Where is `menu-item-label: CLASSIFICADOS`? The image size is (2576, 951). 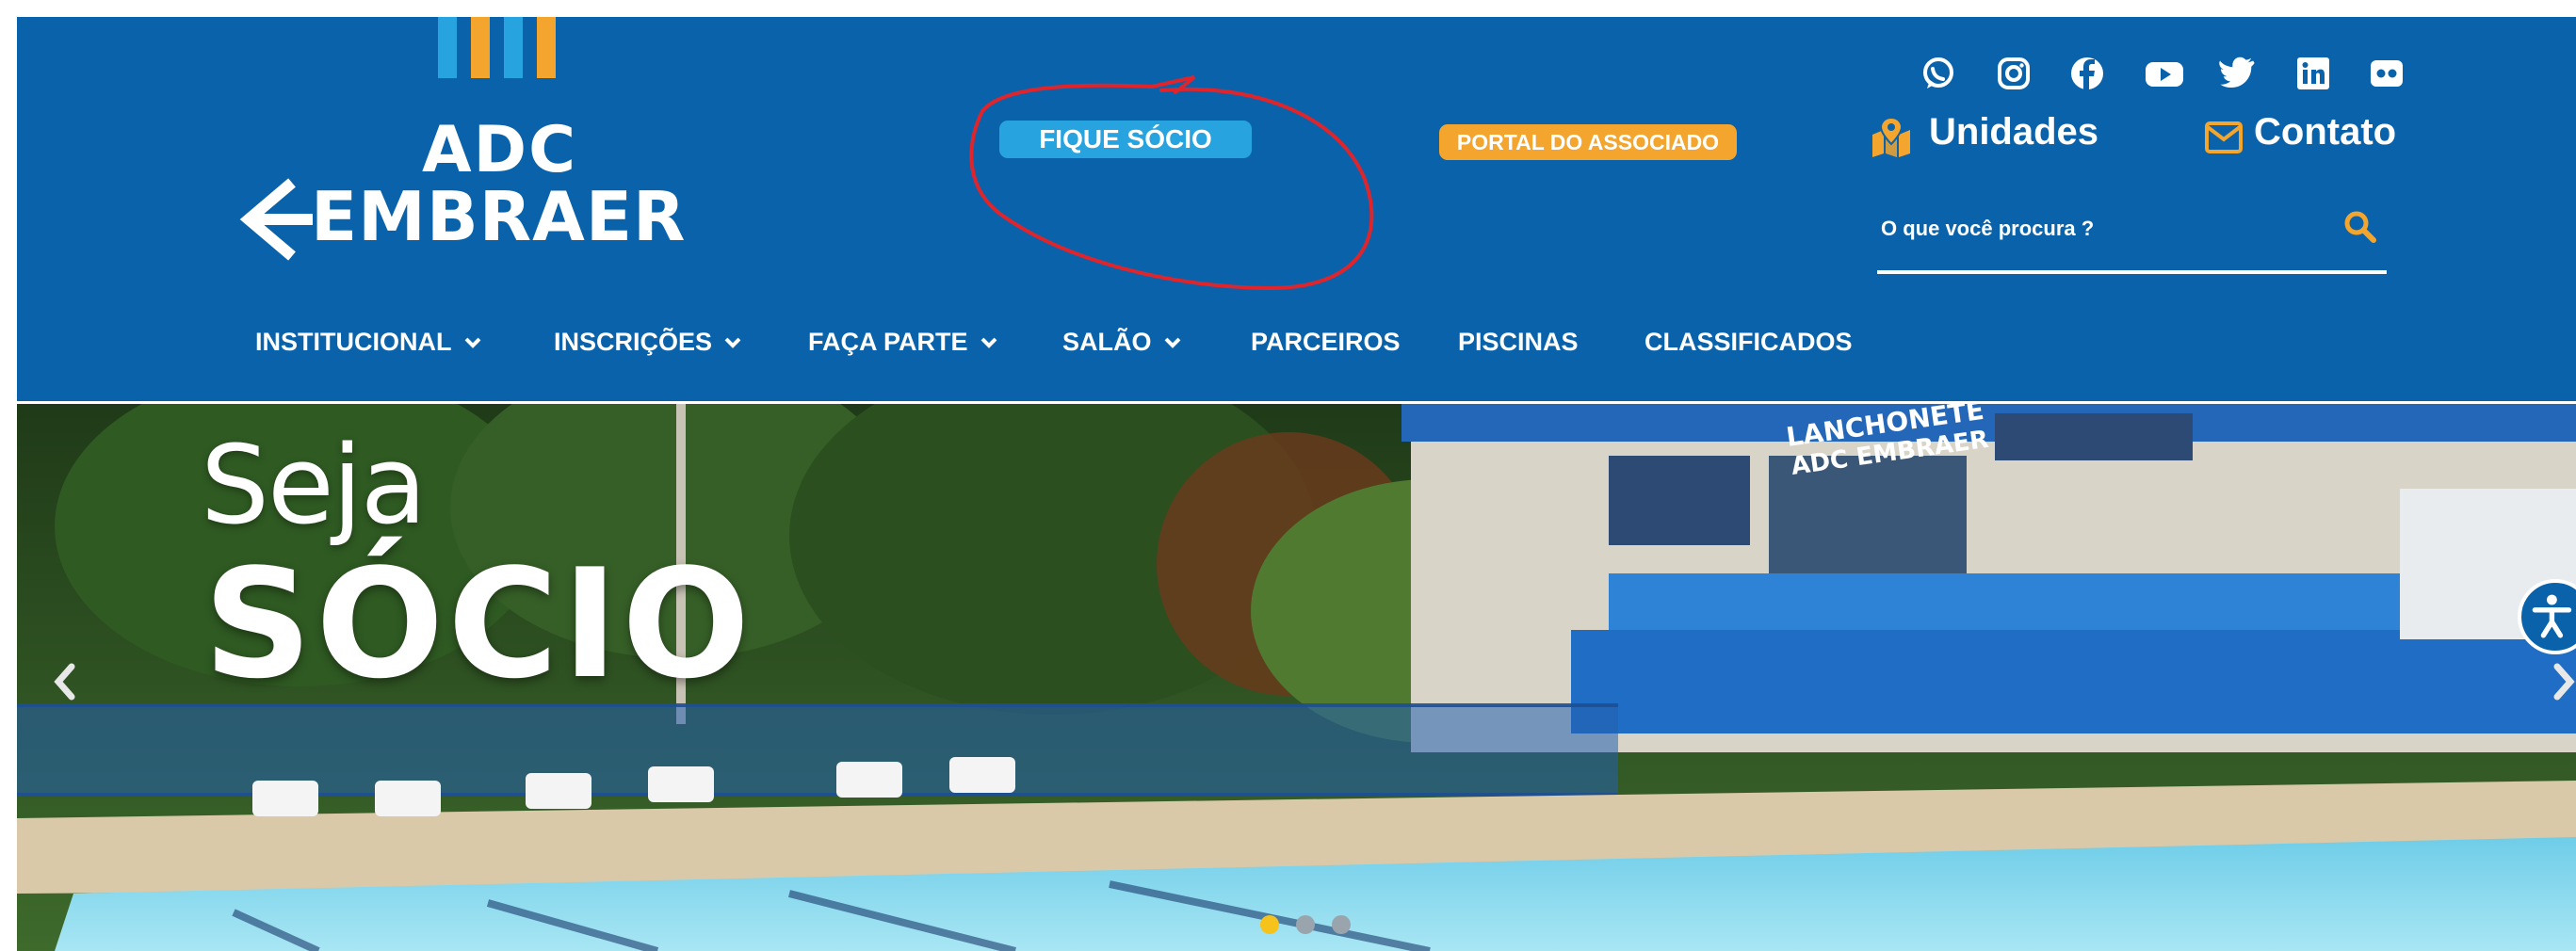 menu-item-label: CLASSIFICADOS is located at coordinates (1748, 342).